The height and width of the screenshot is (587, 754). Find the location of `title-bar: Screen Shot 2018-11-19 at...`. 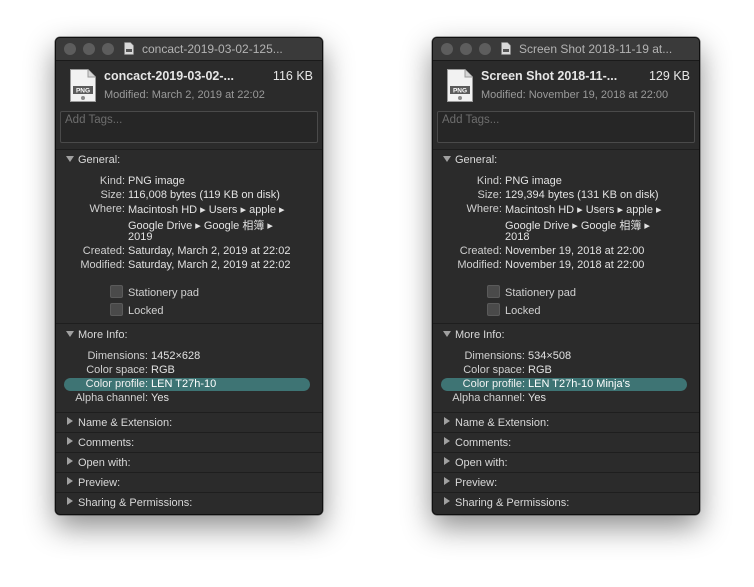

title-bar: Screen Shot 2018-11-19 at... is located at coordinates (566, 49).